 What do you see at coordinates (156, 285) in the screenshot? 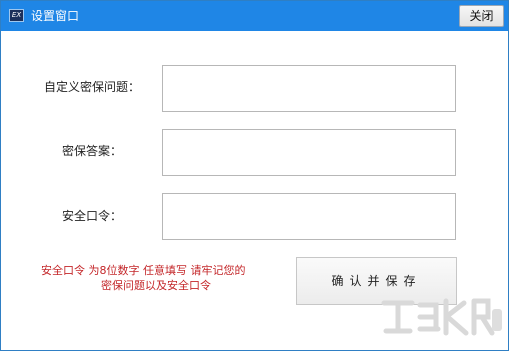
I see `hint-line-2: 密保问题以及安全口令` at bounding box center [156, 285].